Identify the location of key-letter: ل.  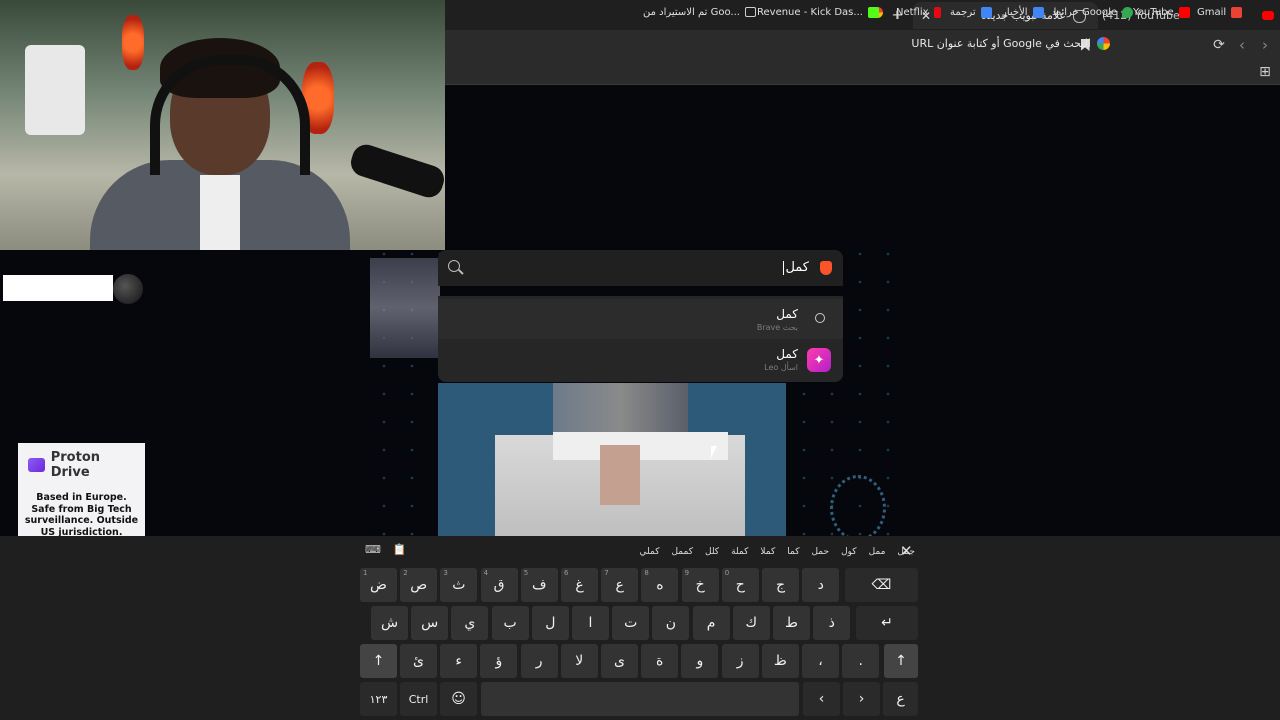
(550, 623).